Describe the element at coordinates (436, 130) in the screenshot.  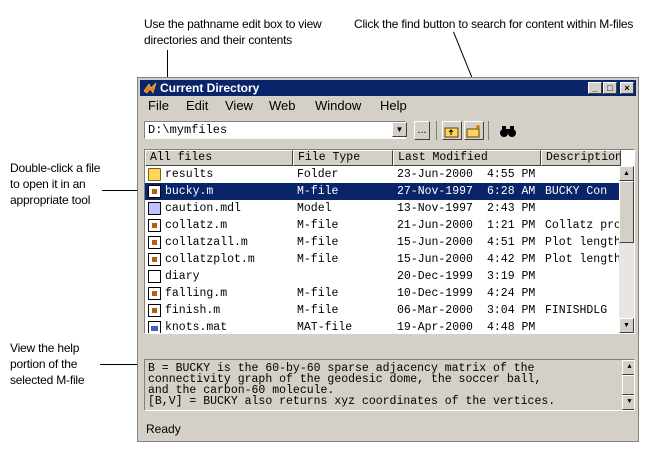
I see `toolbar-separator` at that location.